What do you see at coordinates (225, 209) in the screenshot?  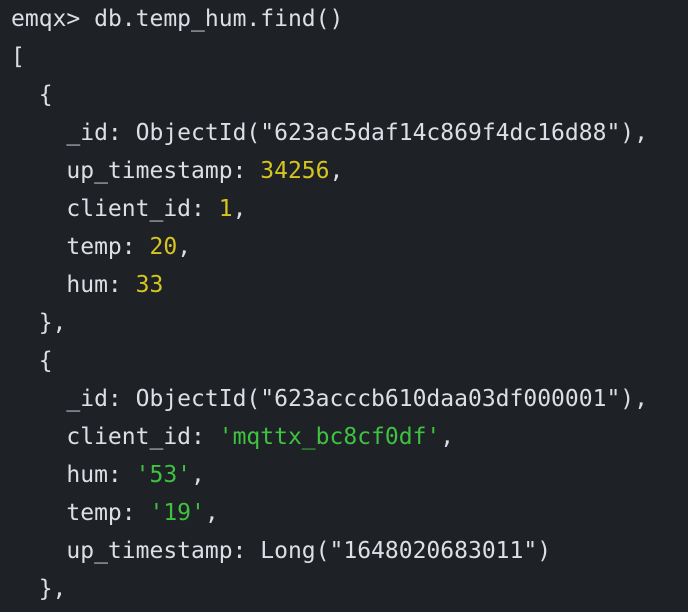 I see `field-value: 1` at bounding box center [225, 209].